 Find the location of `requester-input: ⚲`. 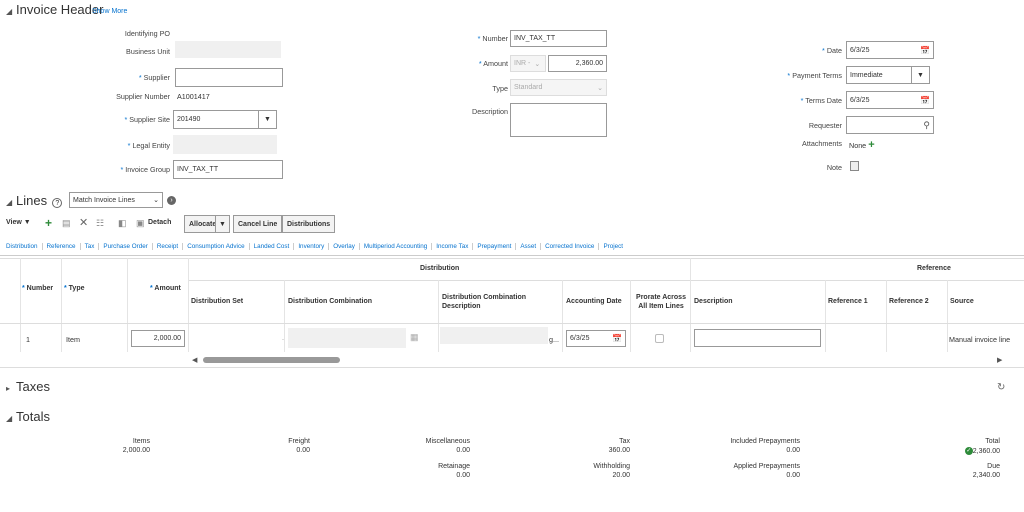

requester-input: ⚲ is located at coordinates (890, 125).